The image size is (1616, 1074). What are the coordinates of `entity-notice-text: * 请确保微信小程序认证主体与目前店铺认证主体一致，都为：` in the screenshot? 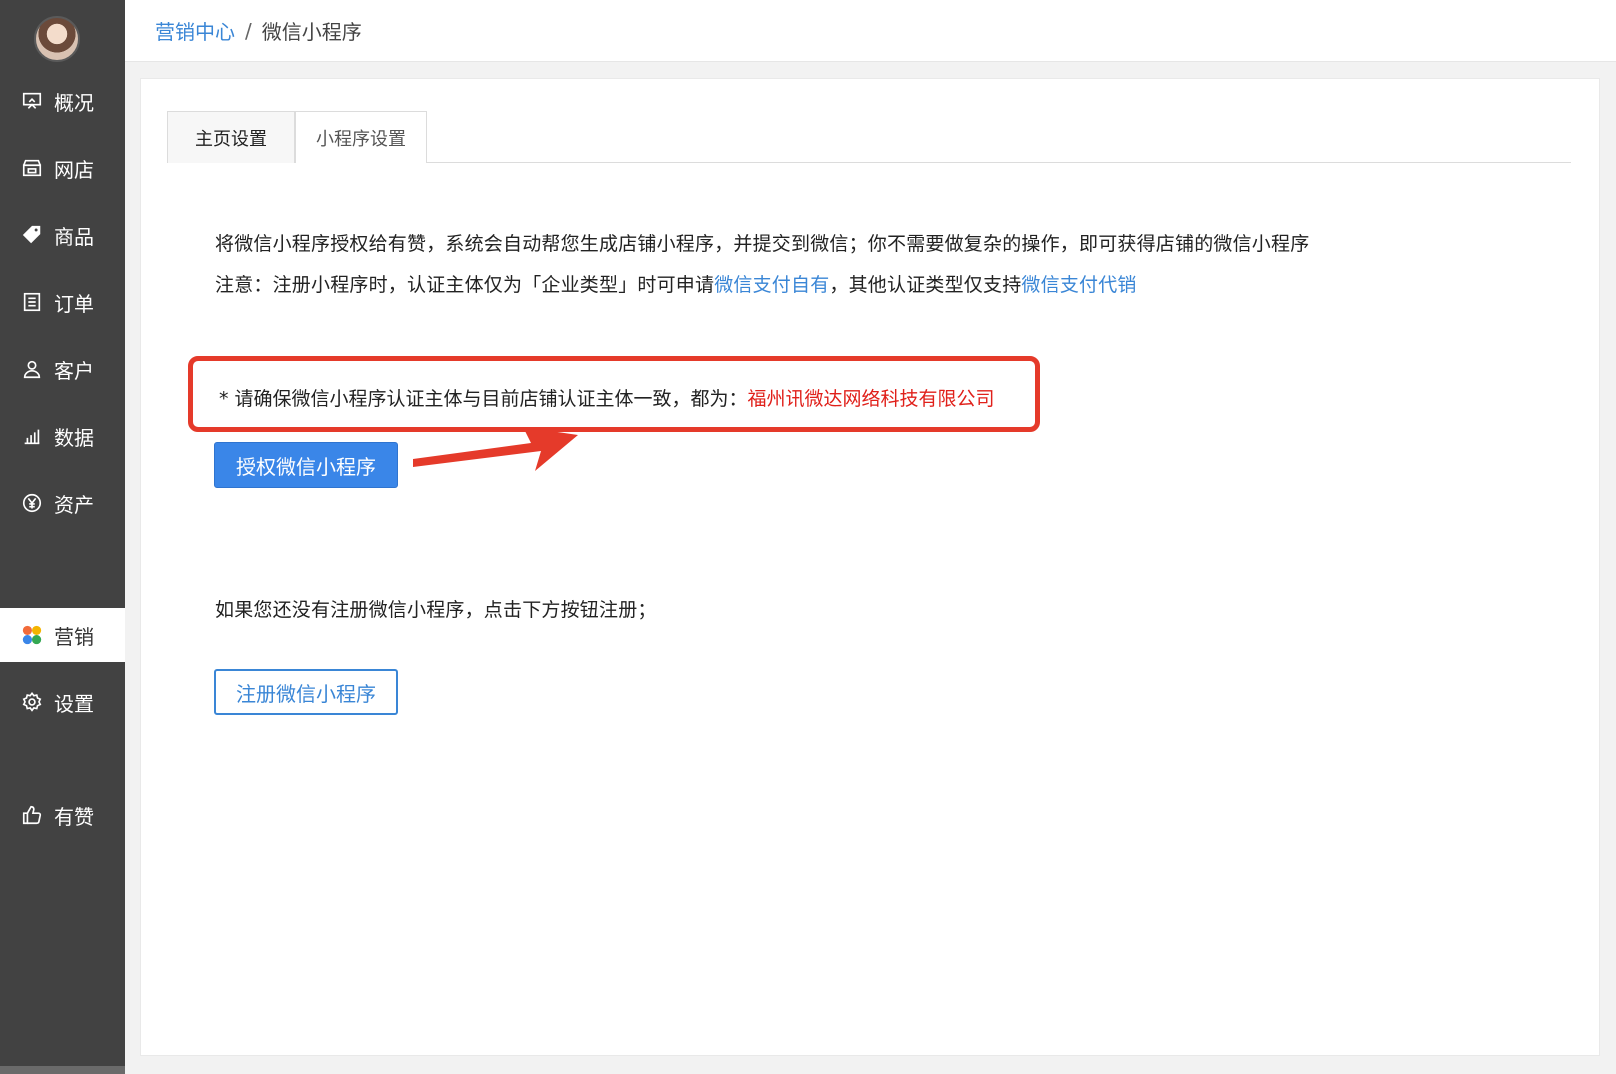 It's located at (483, 399).